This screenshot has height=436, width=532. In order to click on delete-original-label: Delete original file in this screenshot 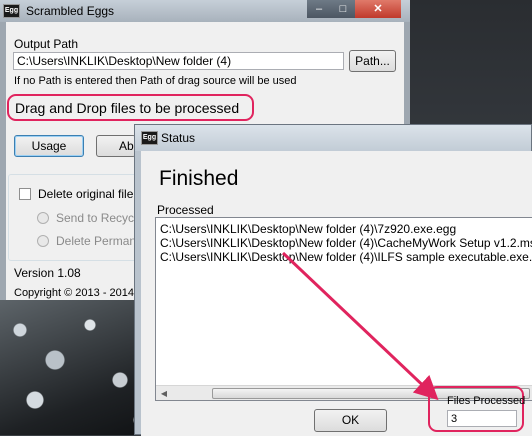, I will do `click(86, 194)`.